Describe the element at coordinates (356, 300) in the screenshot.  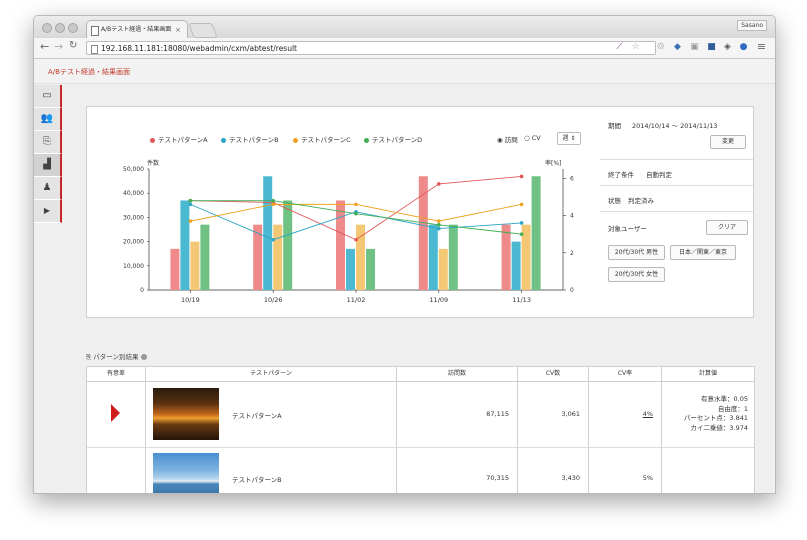
I see `x-tick-label: 11/02` at that location.